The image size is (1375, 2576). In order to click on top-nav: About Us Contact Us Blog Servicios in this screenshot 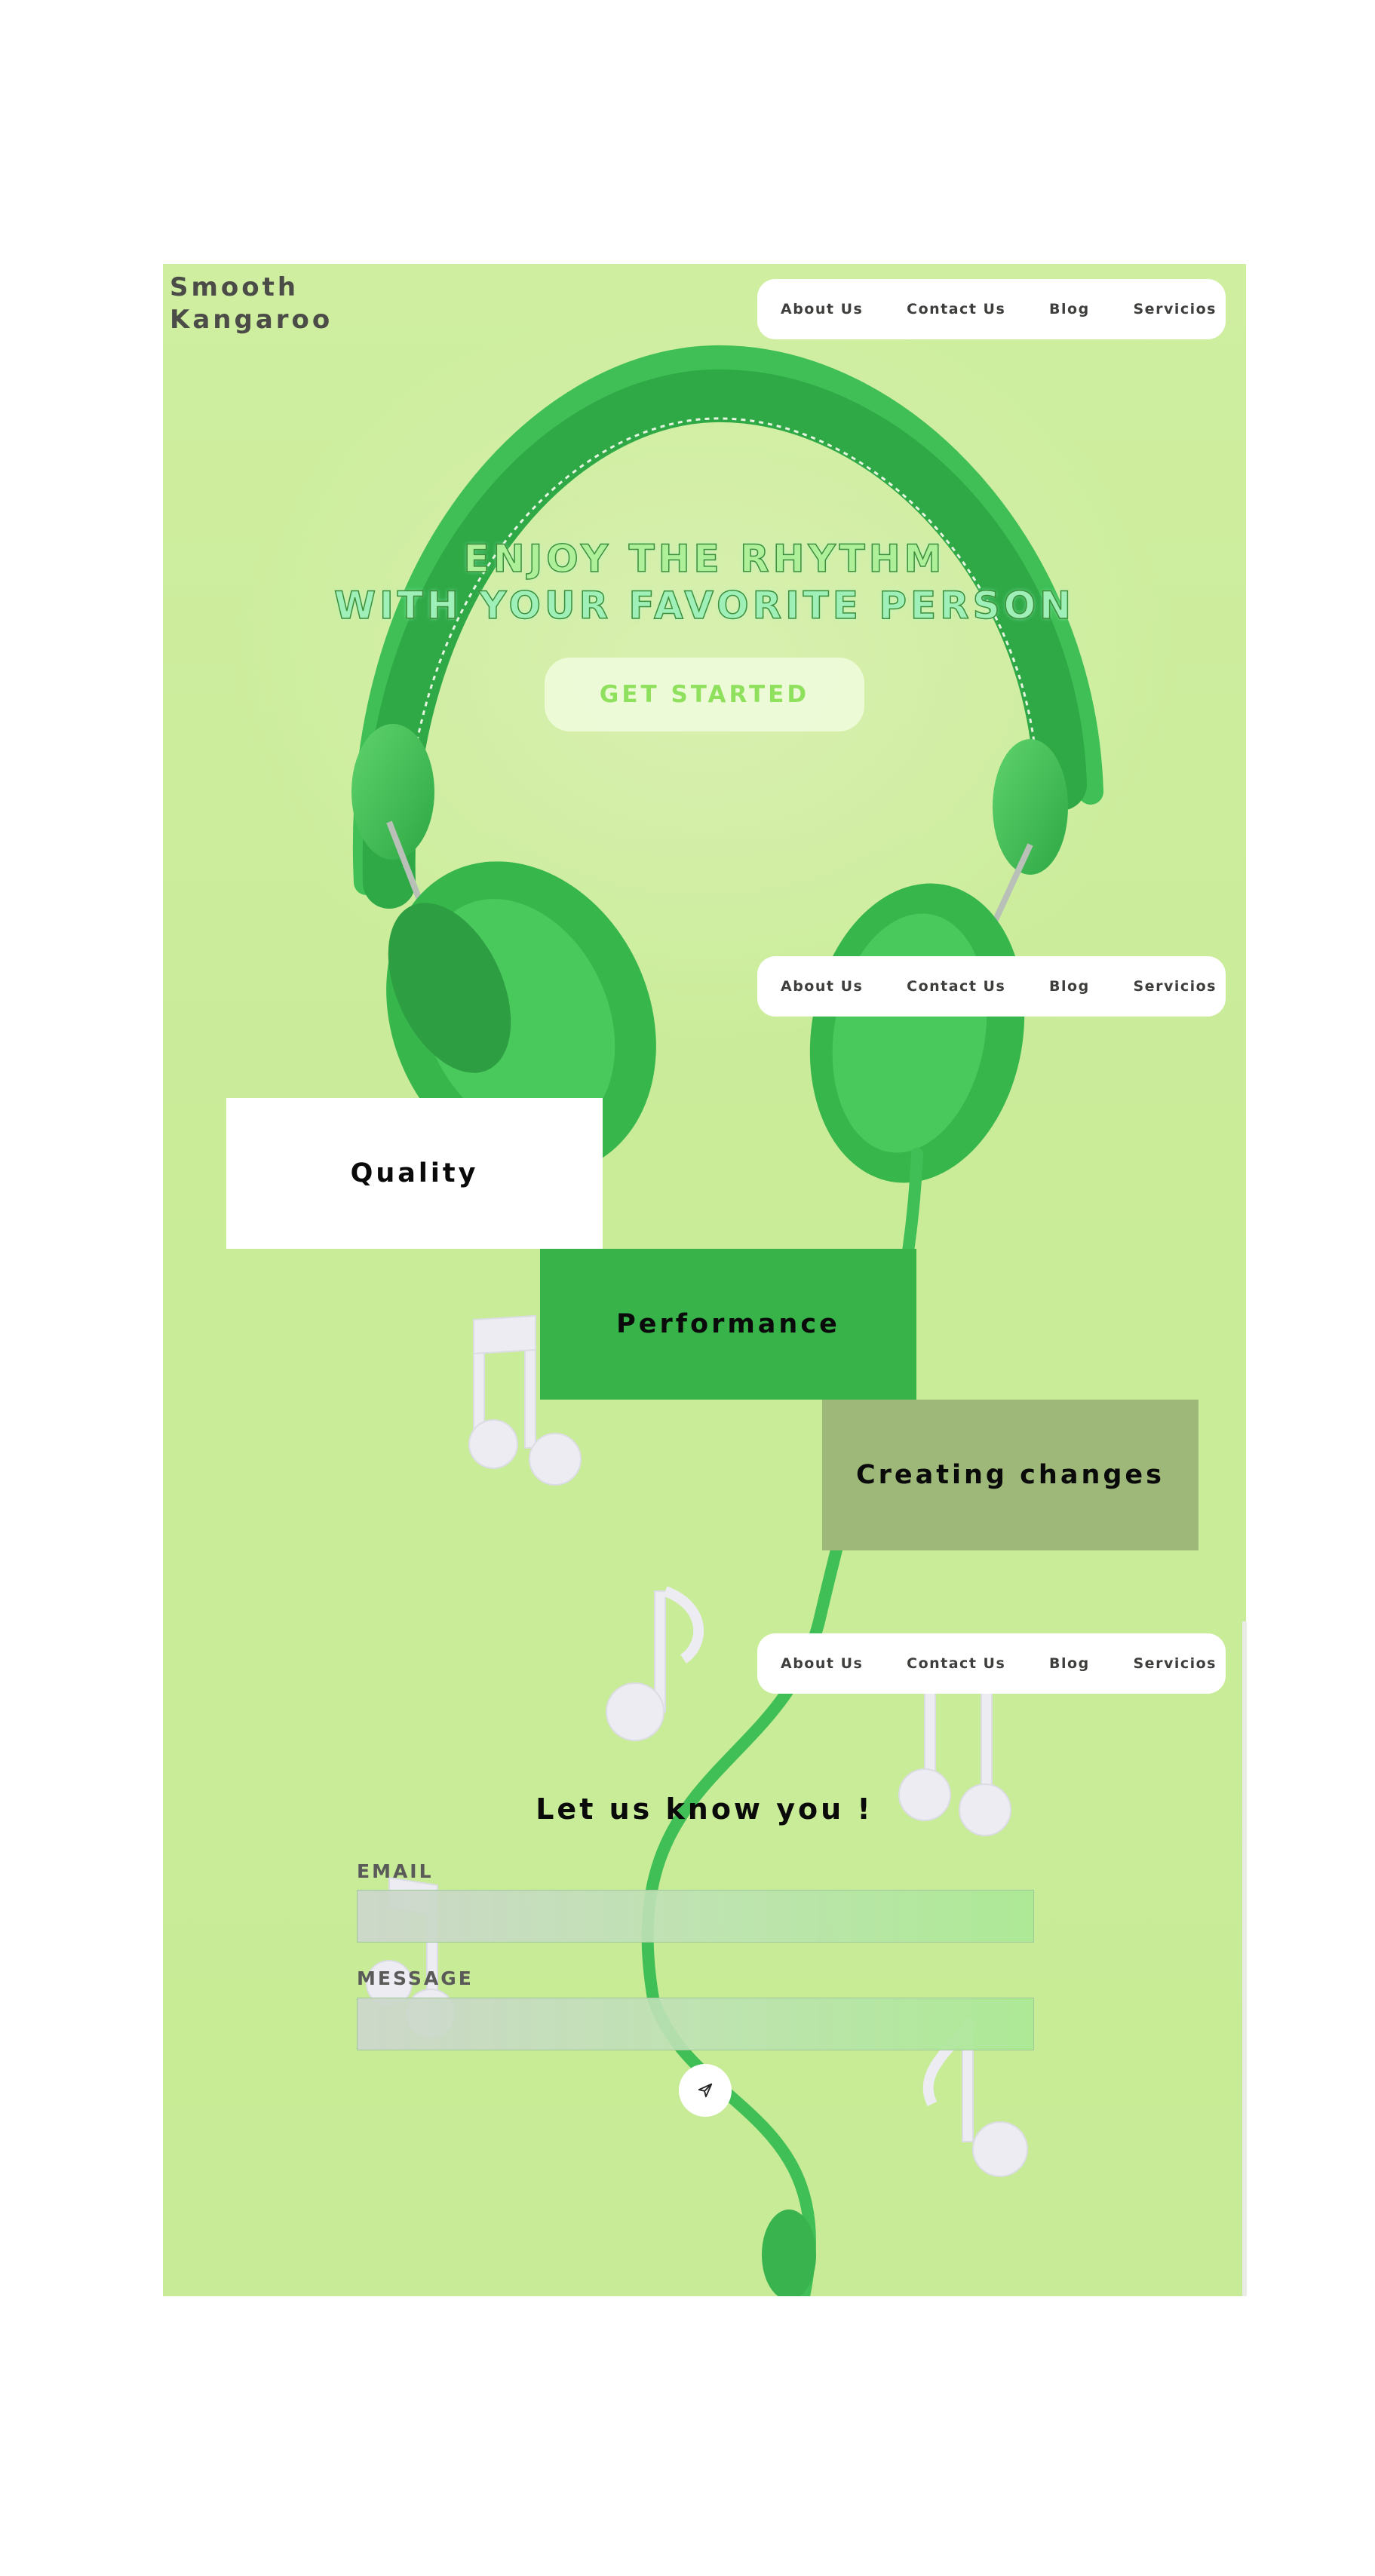, I will do `click(992, 309)`.